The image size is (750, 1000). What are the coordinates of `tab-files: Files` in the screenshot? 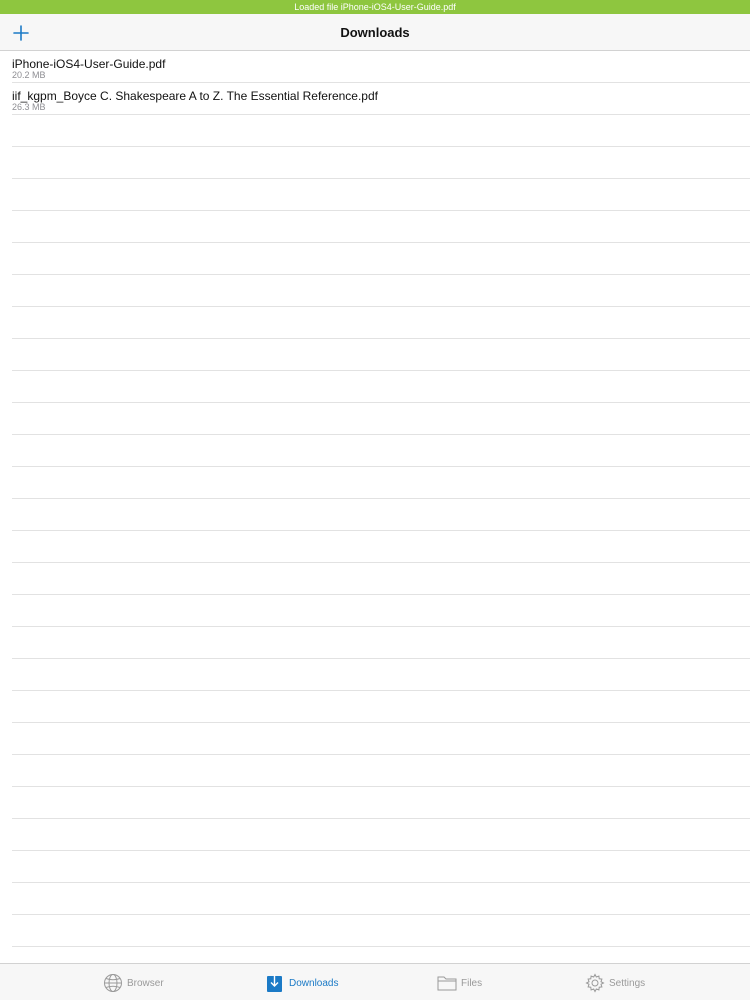 It's located at (459, 983).